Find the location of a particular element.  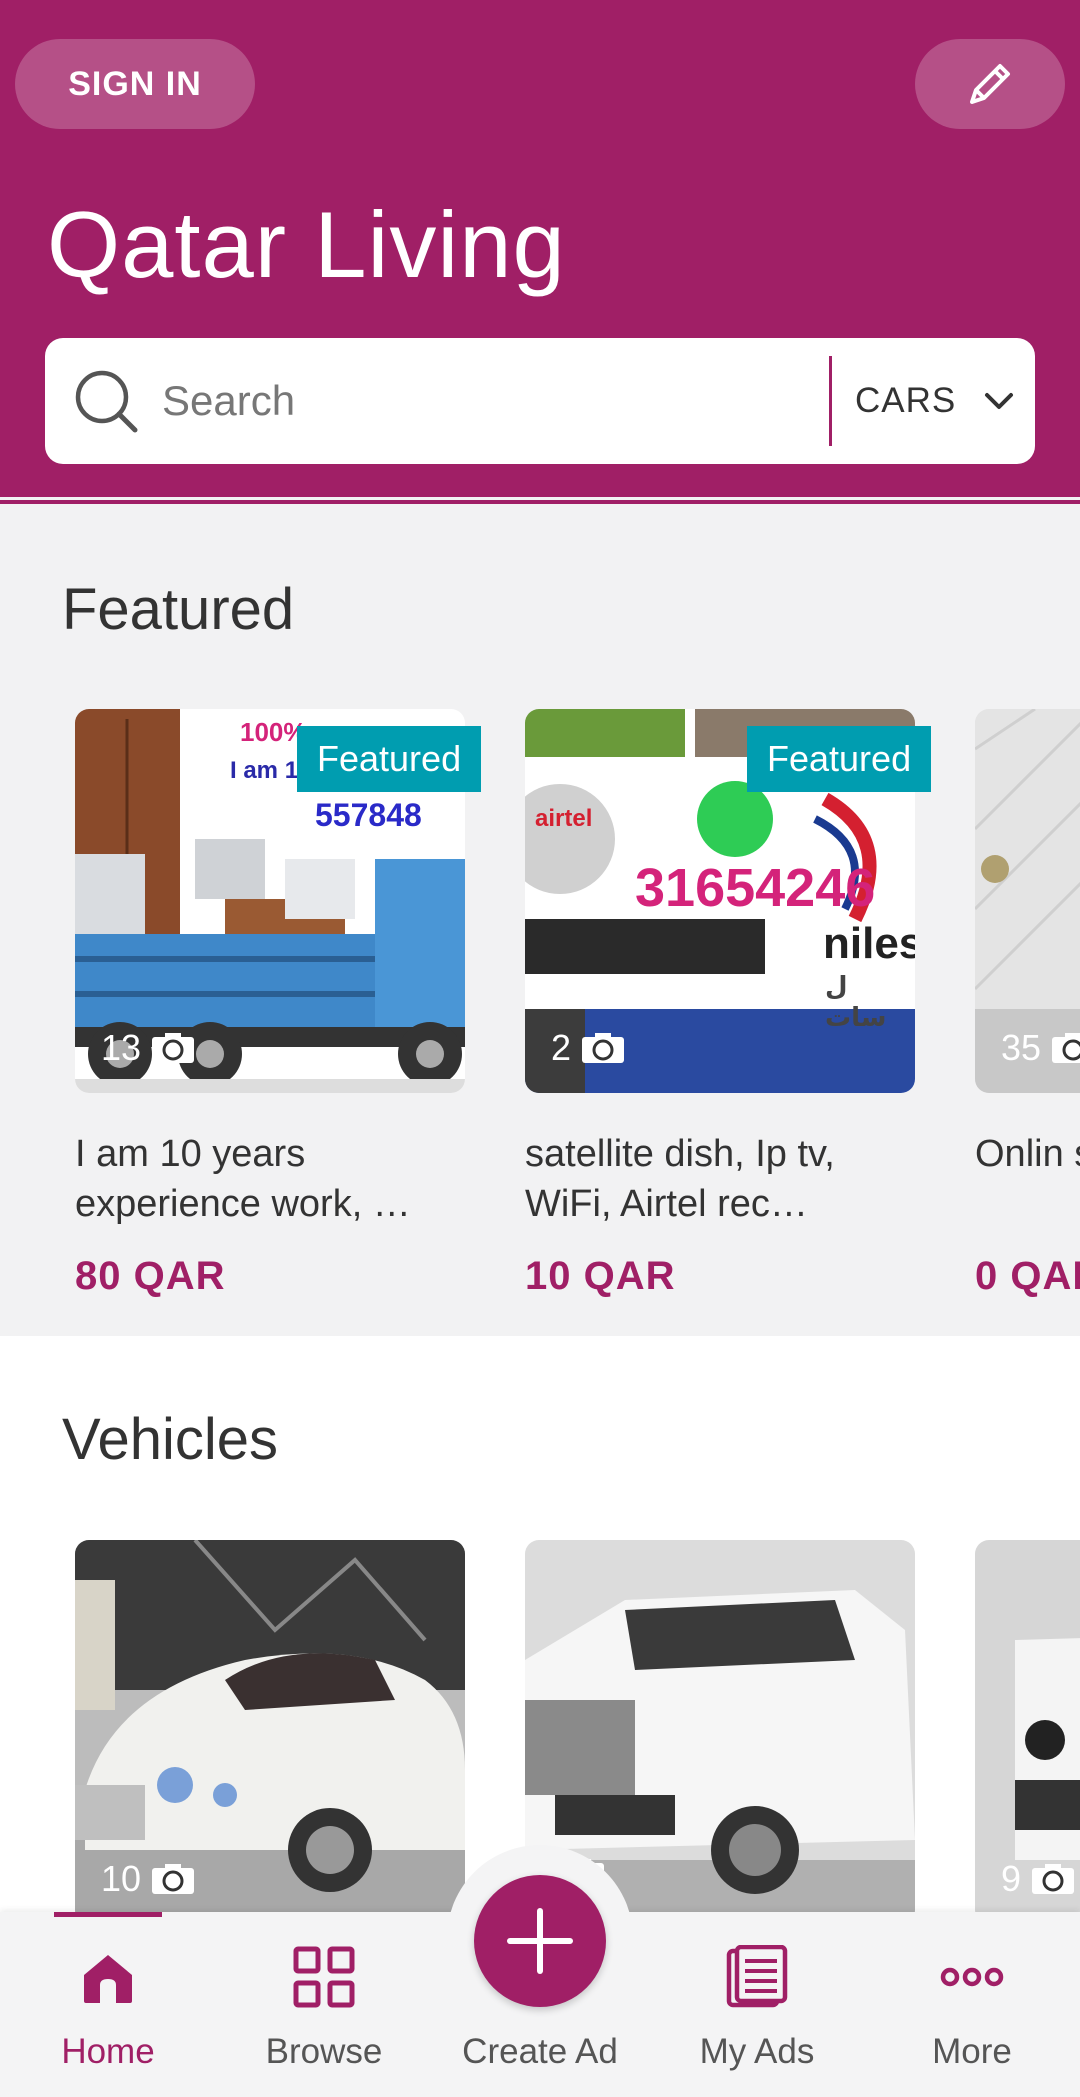

search-icon is located at coordinates (106, 401).